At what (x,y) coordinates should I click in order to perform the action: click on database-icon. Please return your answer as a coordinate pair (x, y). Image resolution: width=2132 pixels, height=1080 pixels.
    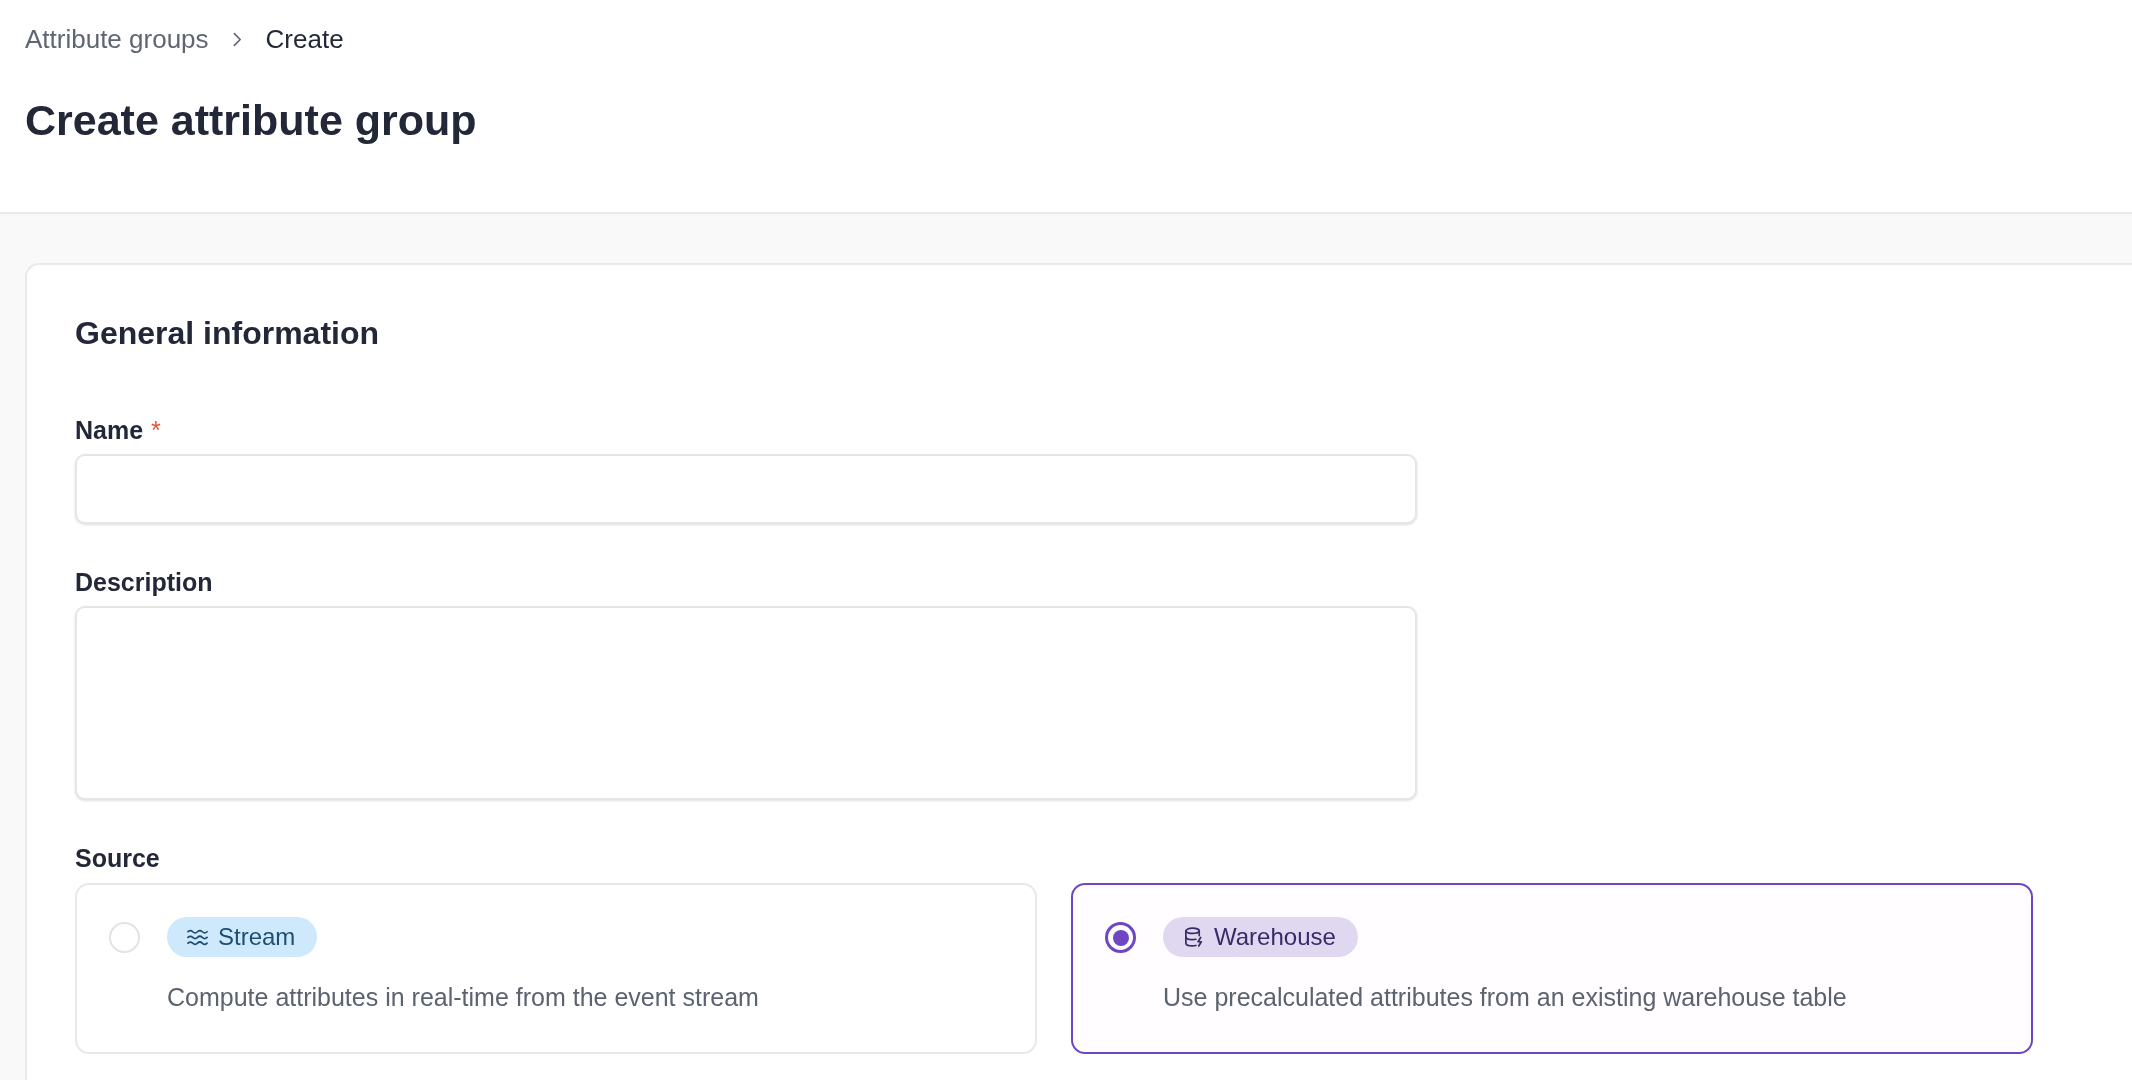
    Looking at the image, I should click on (1193, 937).